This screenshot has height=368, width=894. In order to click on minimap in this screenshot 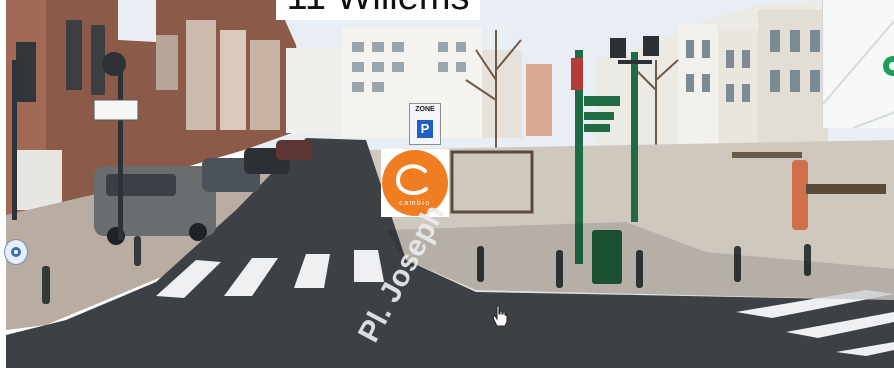, I will do `click(858, 64)`.